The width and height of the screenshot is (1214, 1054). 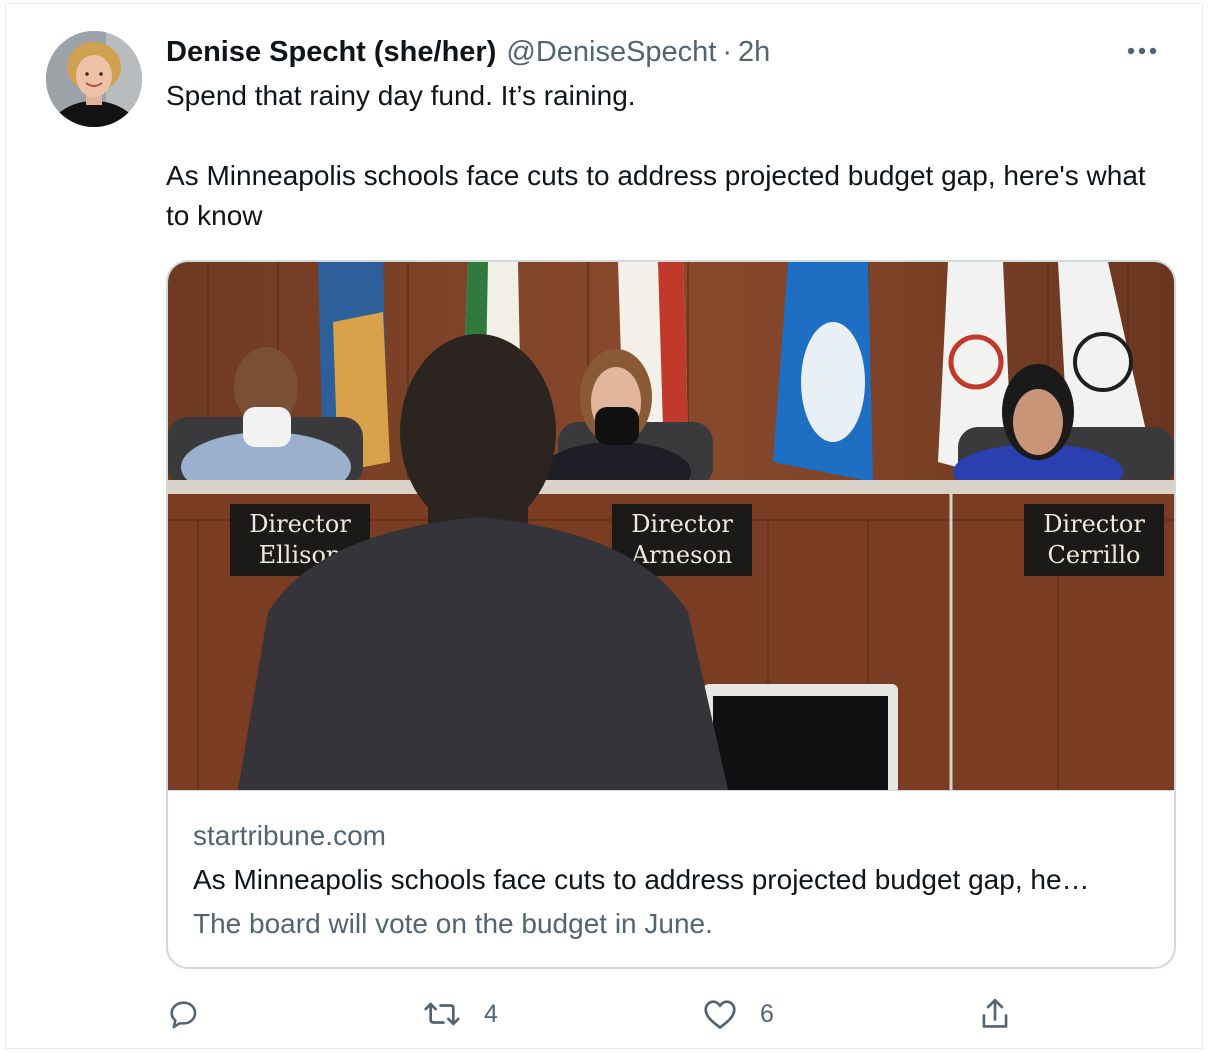 I want to click on avatar, so click(x=94, y=79).